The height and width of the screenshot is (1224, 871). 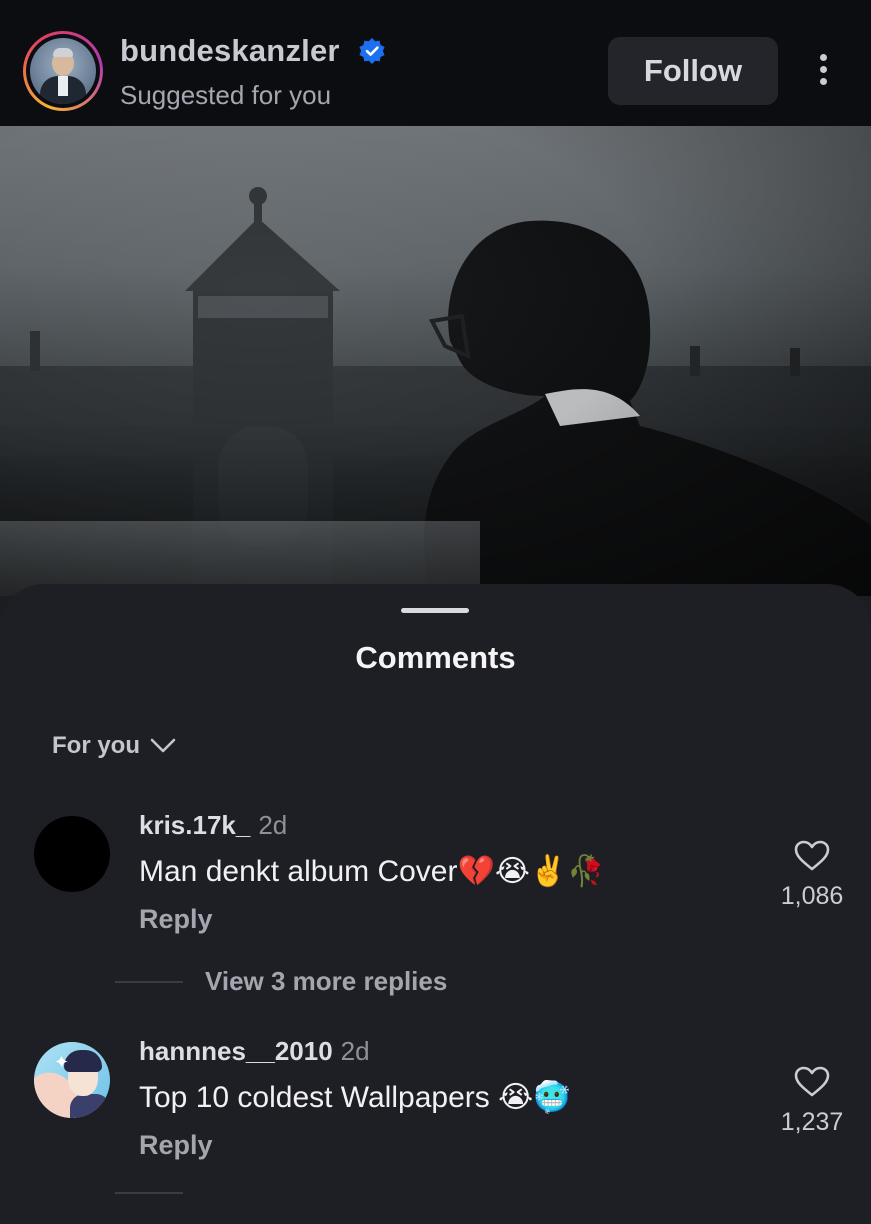 I want to click on commenter-avatar, so click(x=72, y=854).